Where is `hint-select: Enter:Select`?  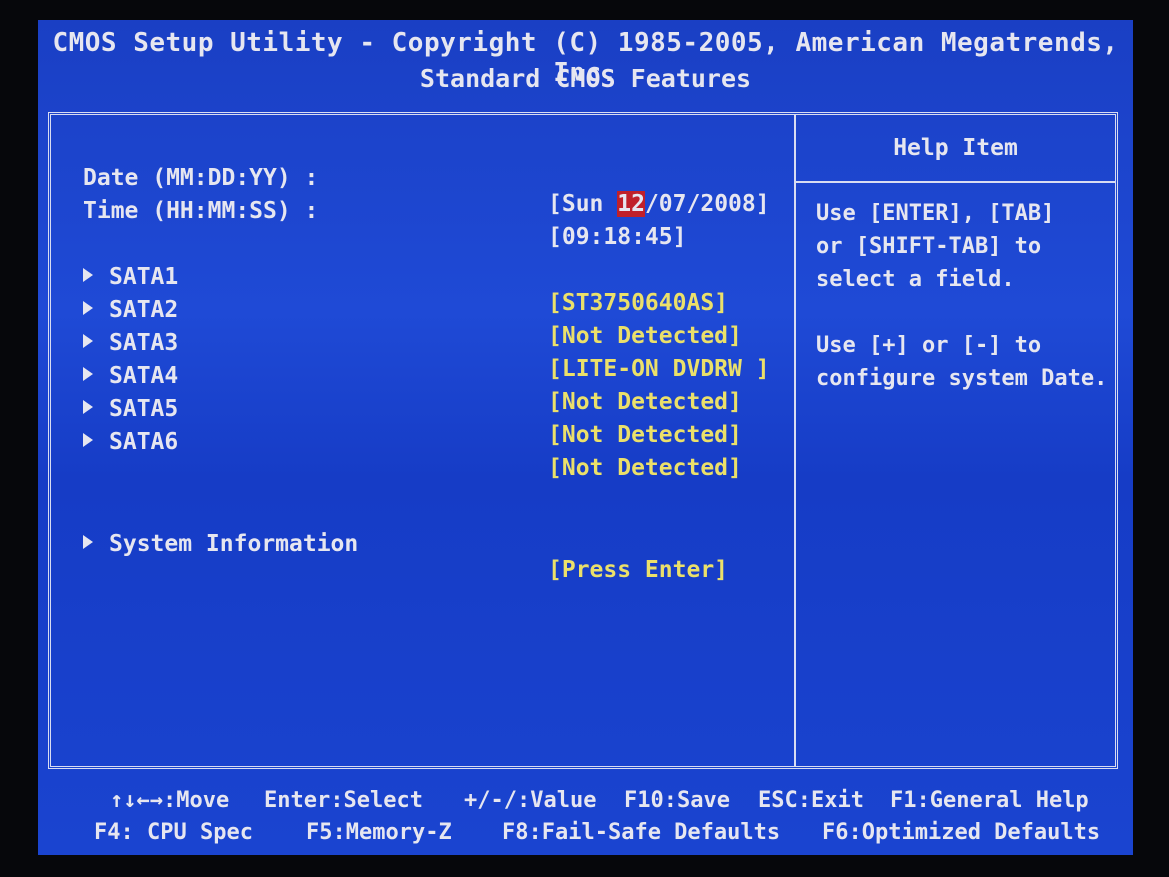
hint-select: Enter:Select is located at coordinates (343, 800).